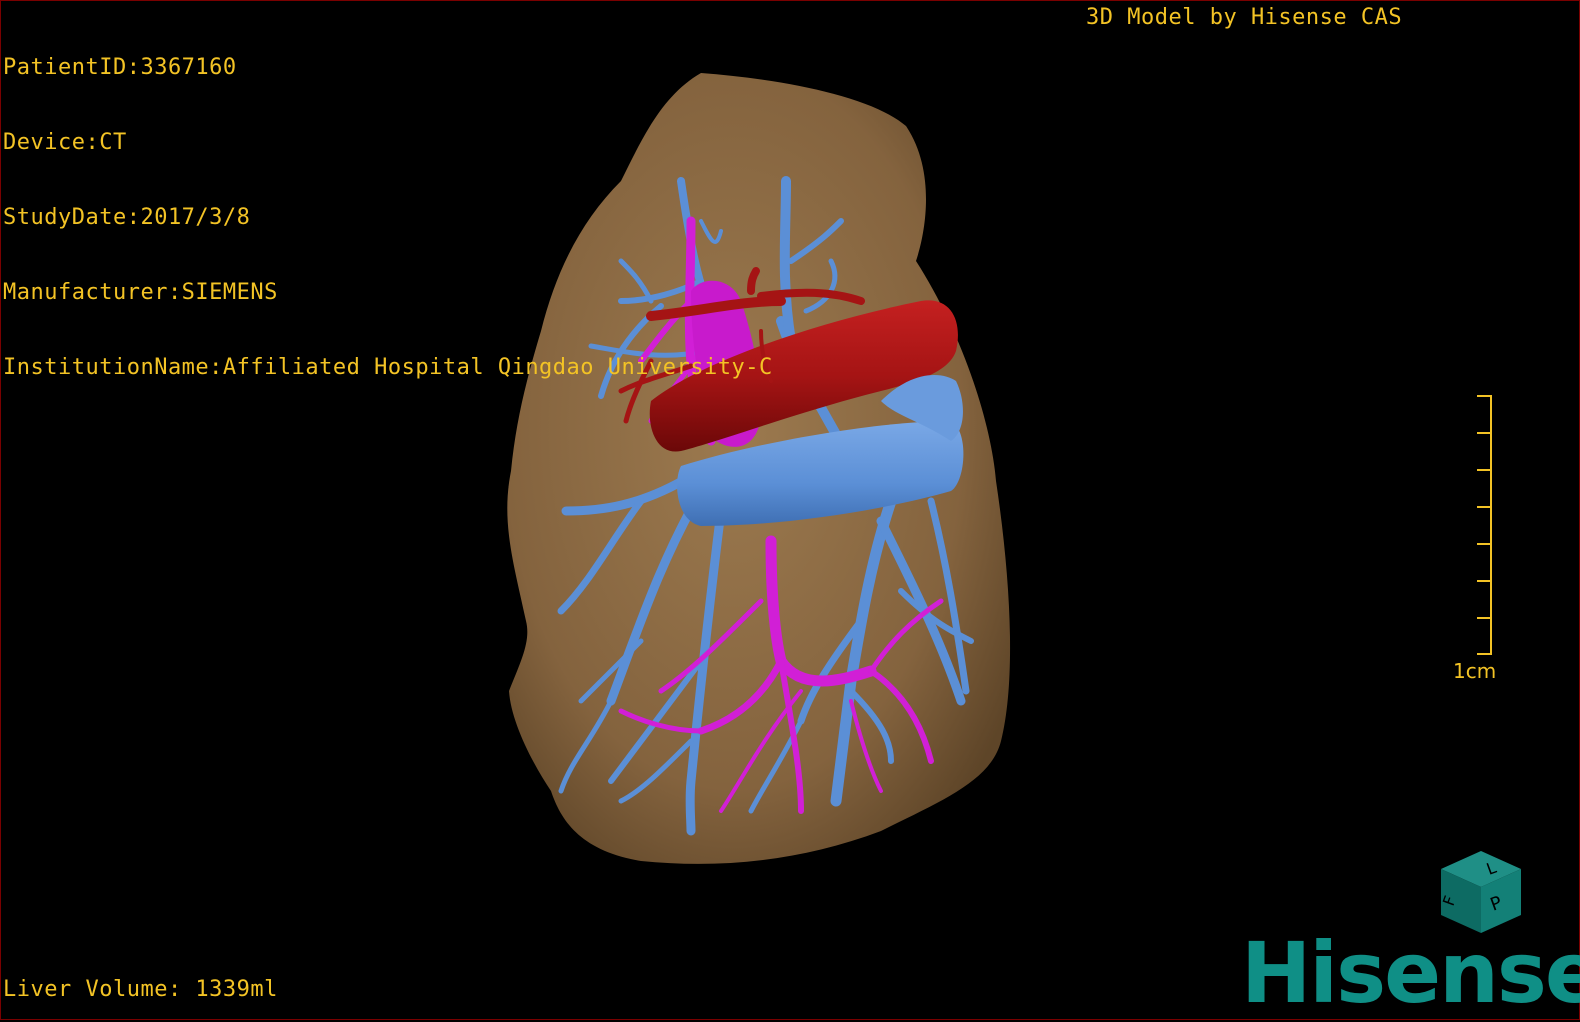 This screenshot has width=1580, height=1022. Describe the element at coordinates (1484, 525) in the screenshot. I see `scale-bar` at that location.